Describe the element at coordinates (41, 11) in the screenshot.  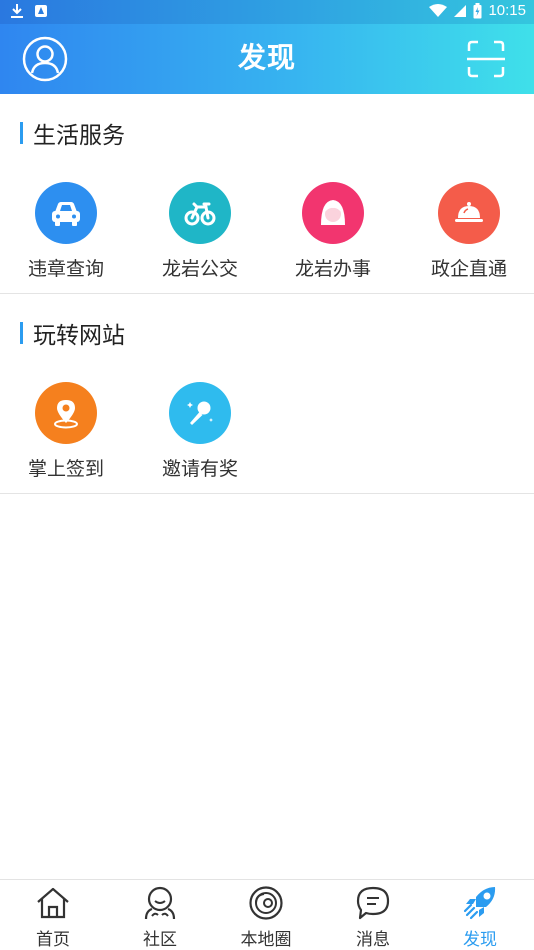
I see `notification-icon` at that location.